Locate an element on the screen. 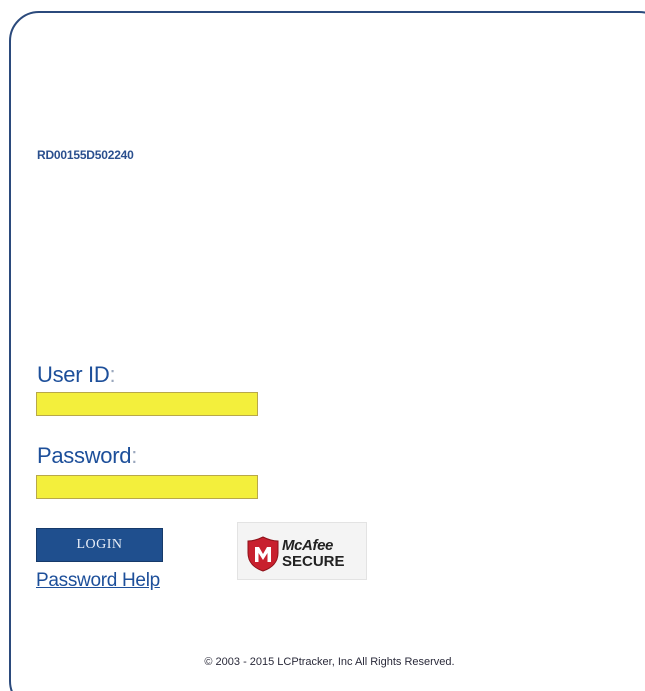  mcafee-shield-icon is located at coordinates (263, 554).